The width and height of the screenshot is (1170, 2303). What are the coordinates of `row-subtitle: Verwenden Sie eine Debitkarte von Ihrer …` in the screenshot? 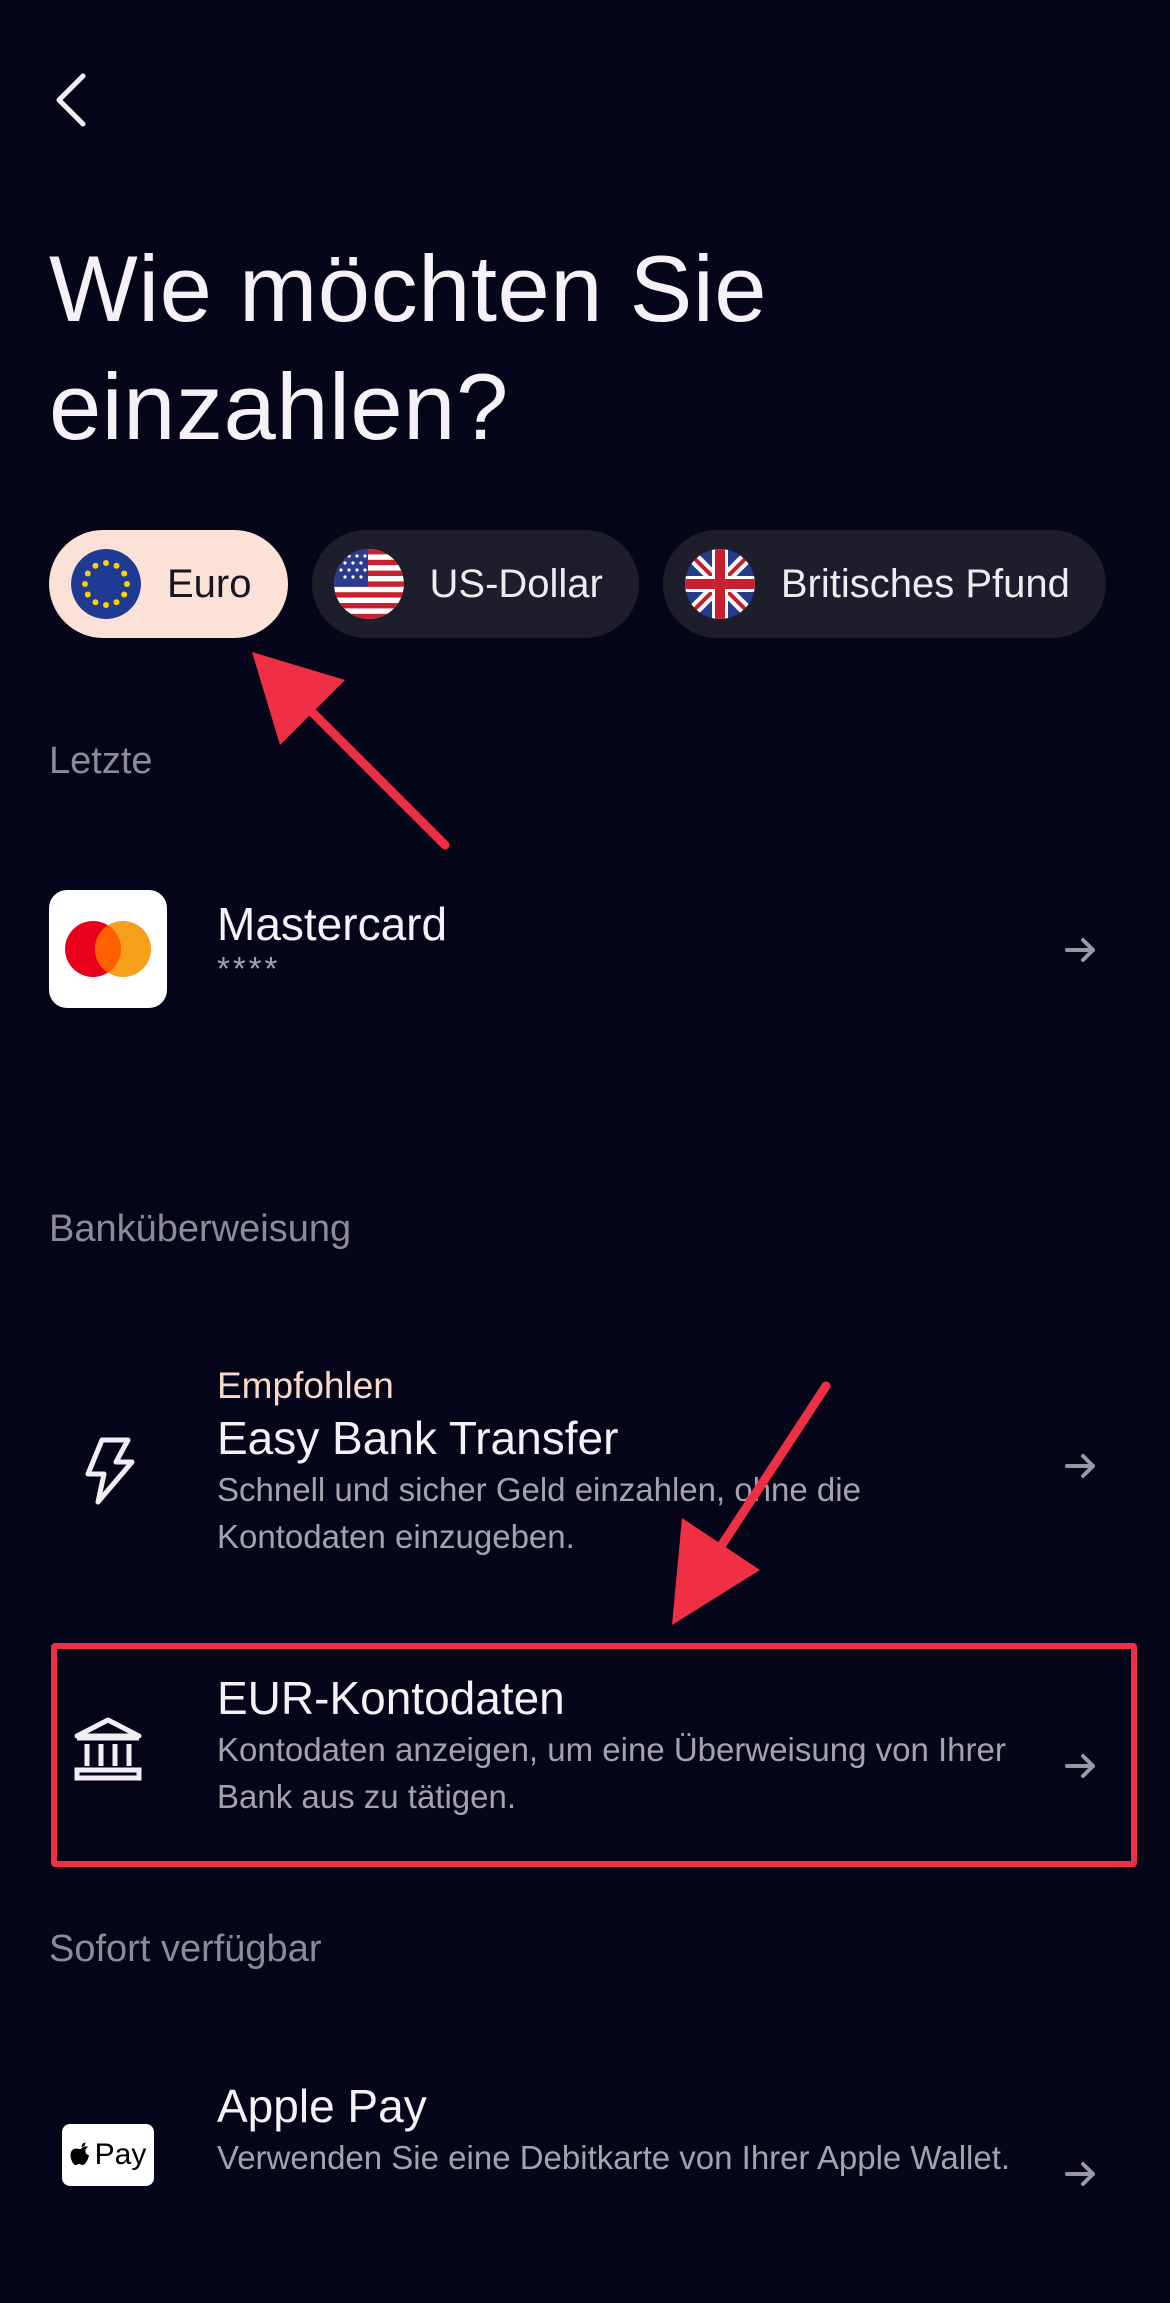 It's located at (614, 2157).